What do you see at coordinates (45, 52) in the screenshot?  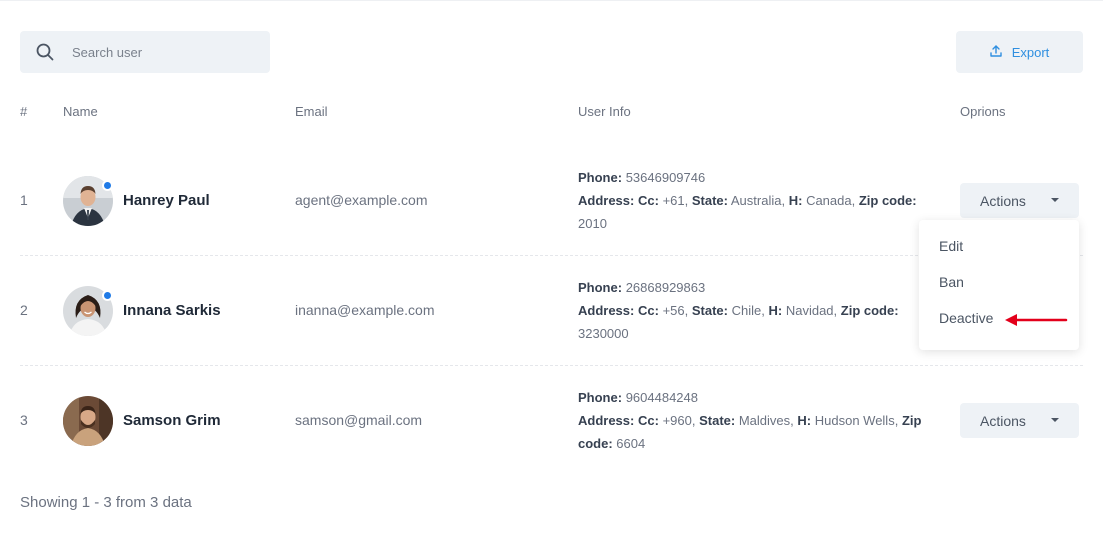 I see `search-icon` at bounding box center [45, 52].